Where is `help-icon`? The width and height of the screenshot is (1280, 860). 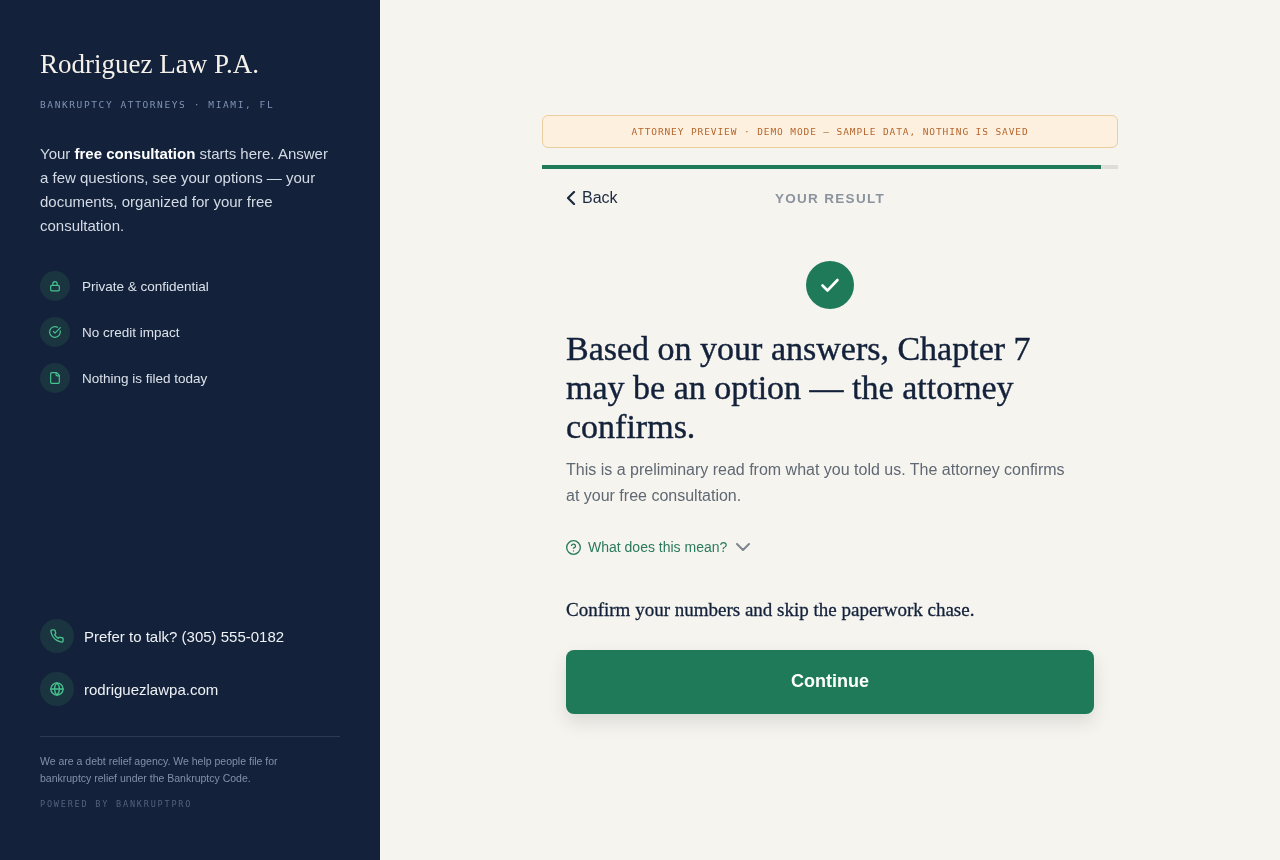
help-icon is located at coordinates (573, 547).